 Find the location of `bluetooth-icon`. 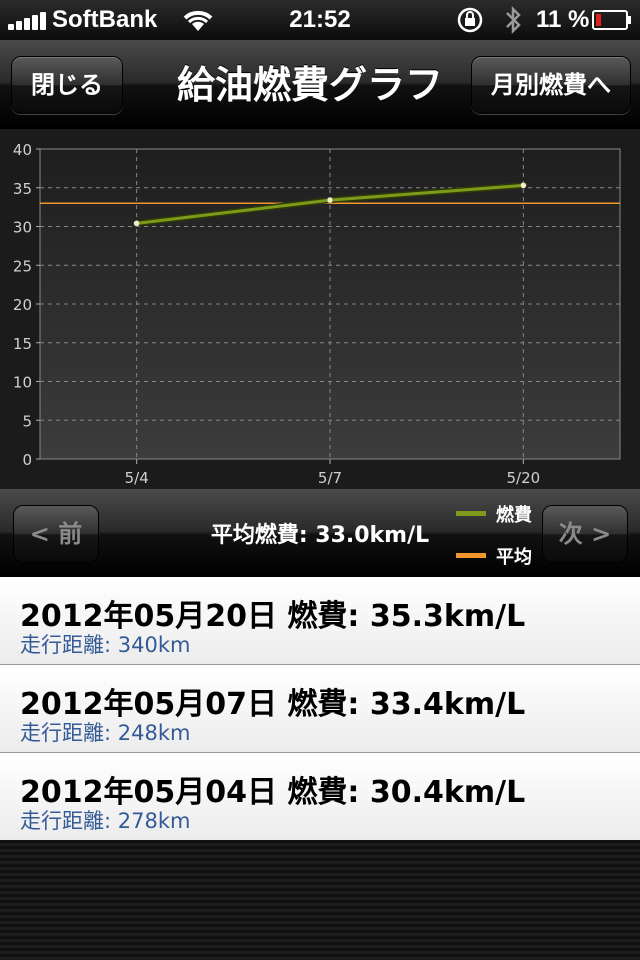

bluetooth-icon is located at coordinates (513, 20).